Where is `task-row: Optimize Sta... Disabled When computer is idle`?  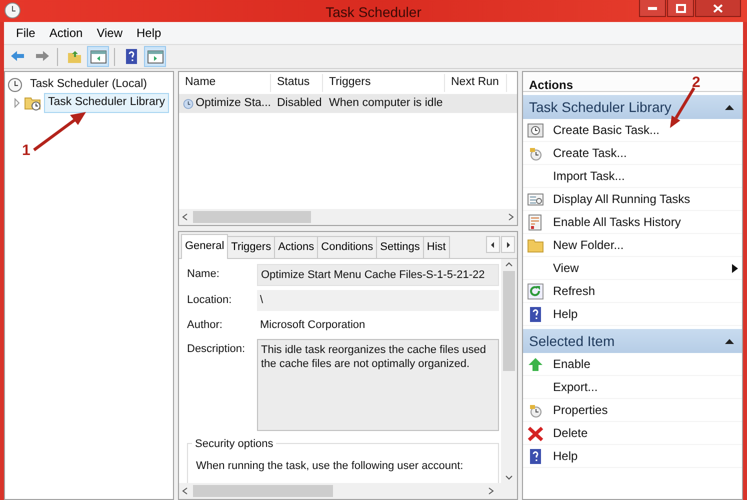
task-row: Optimize Sta... Disabled When computer is idle is located at coordinates (348, 103).